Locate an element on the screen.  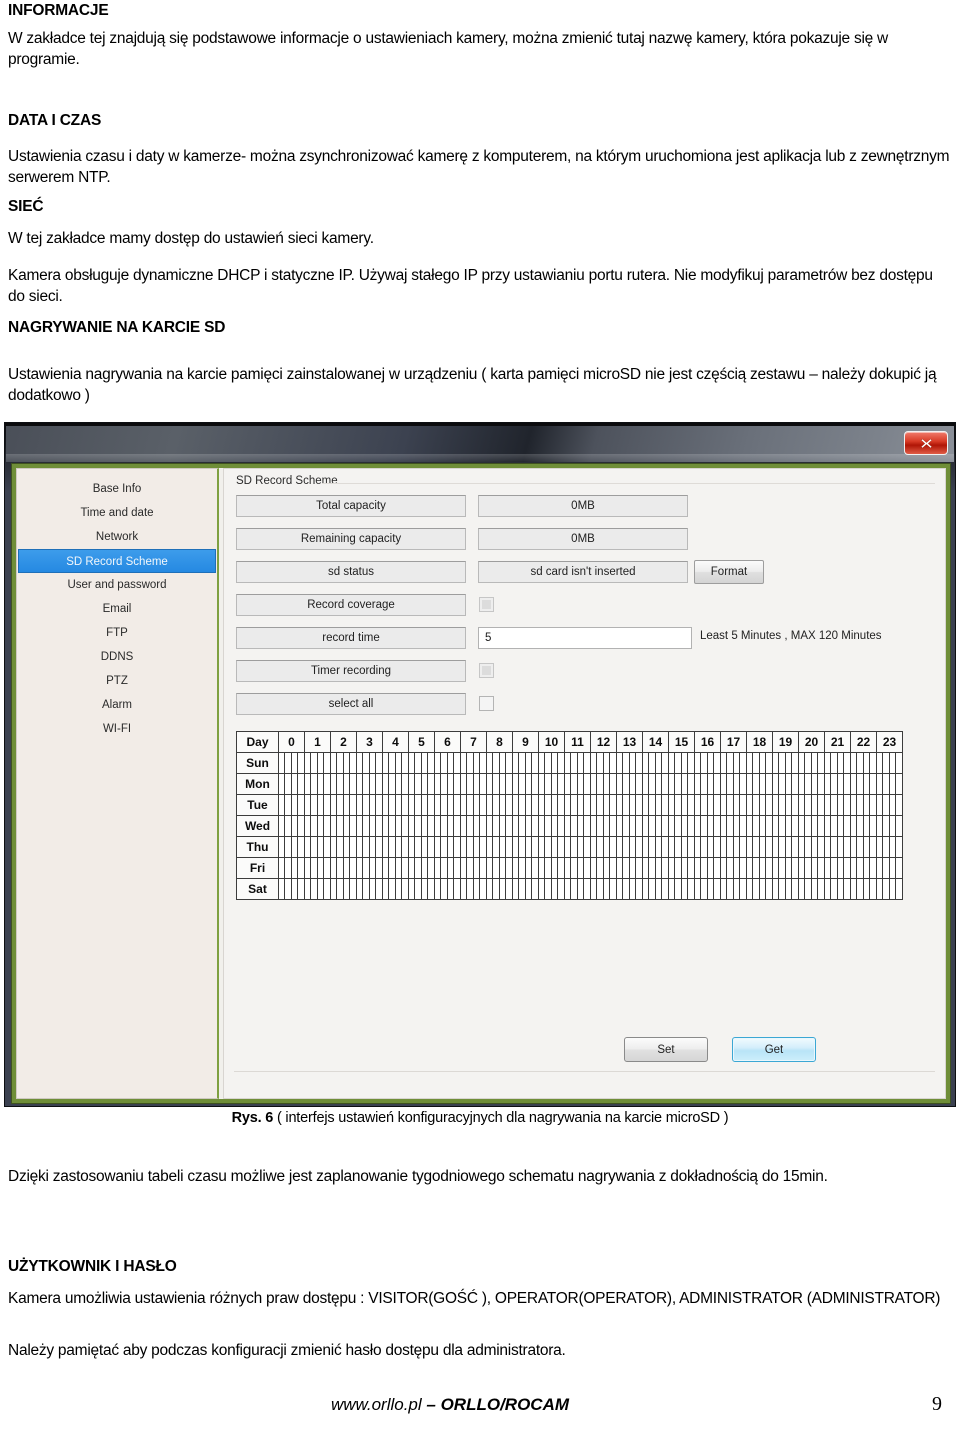
record-time-input: 5 is located at coordinates (585, 638).